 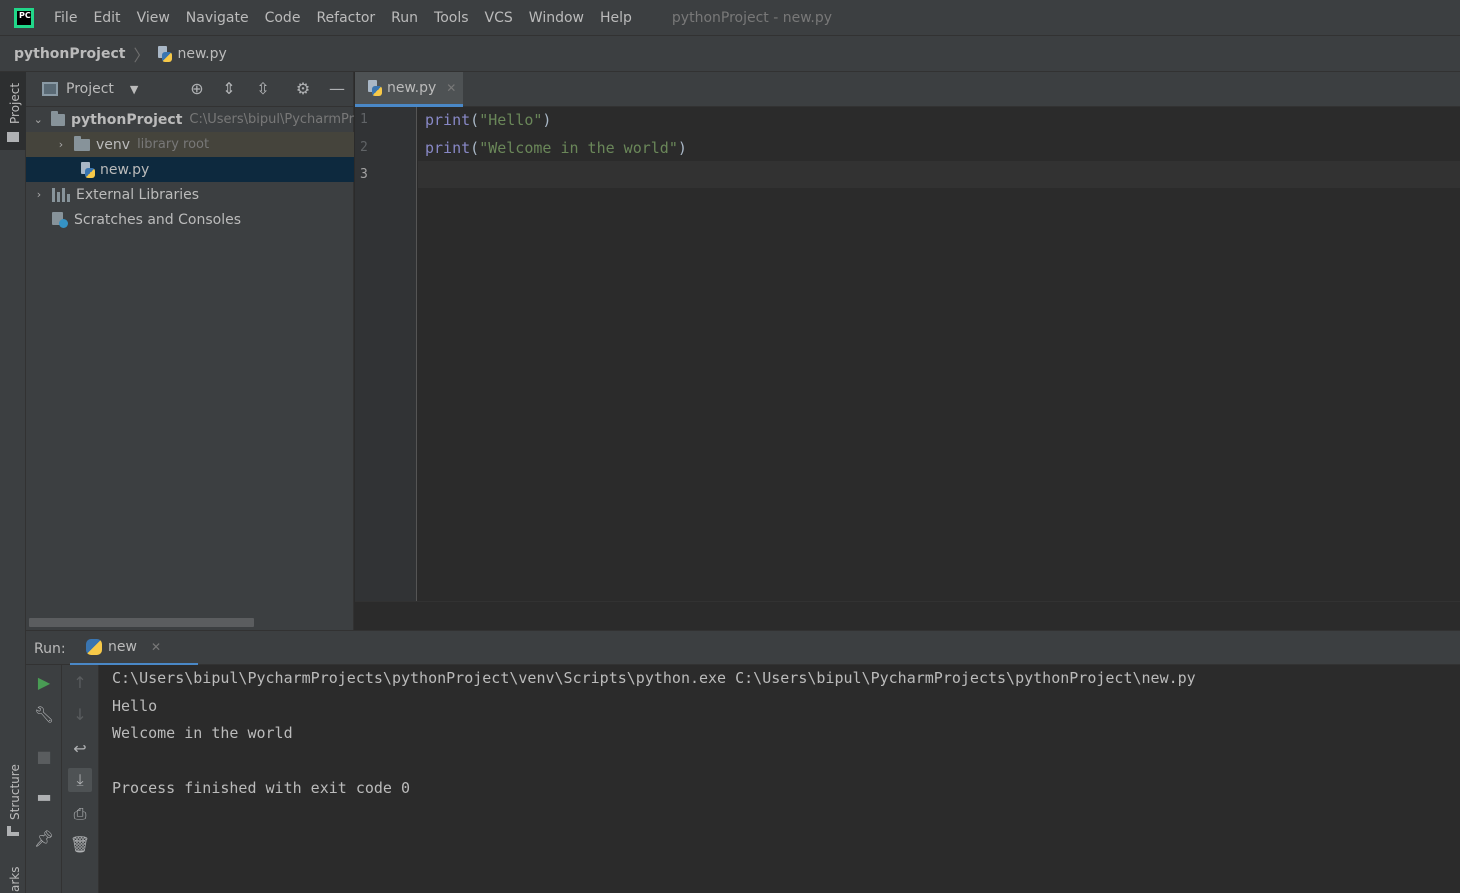 I want to click on menu-view: View, so click(x=153, y=18).